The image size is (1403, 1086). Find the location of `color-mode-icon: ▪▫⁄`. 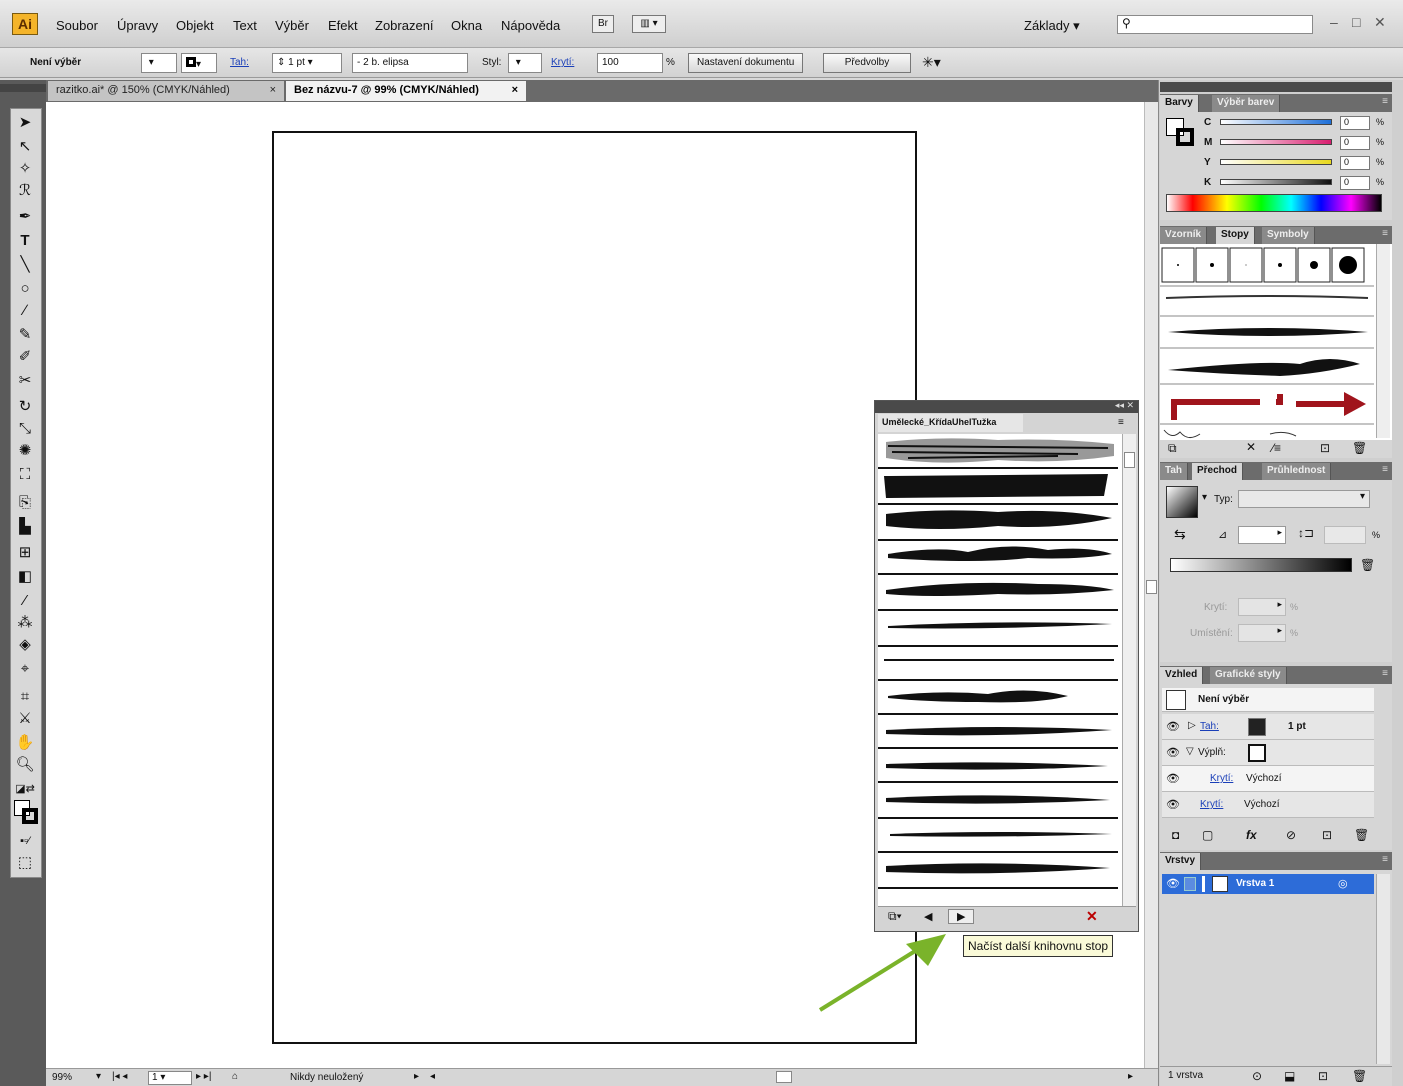

color-mode-icon: ▪▫⁄ is located at coordinates (25, 841).